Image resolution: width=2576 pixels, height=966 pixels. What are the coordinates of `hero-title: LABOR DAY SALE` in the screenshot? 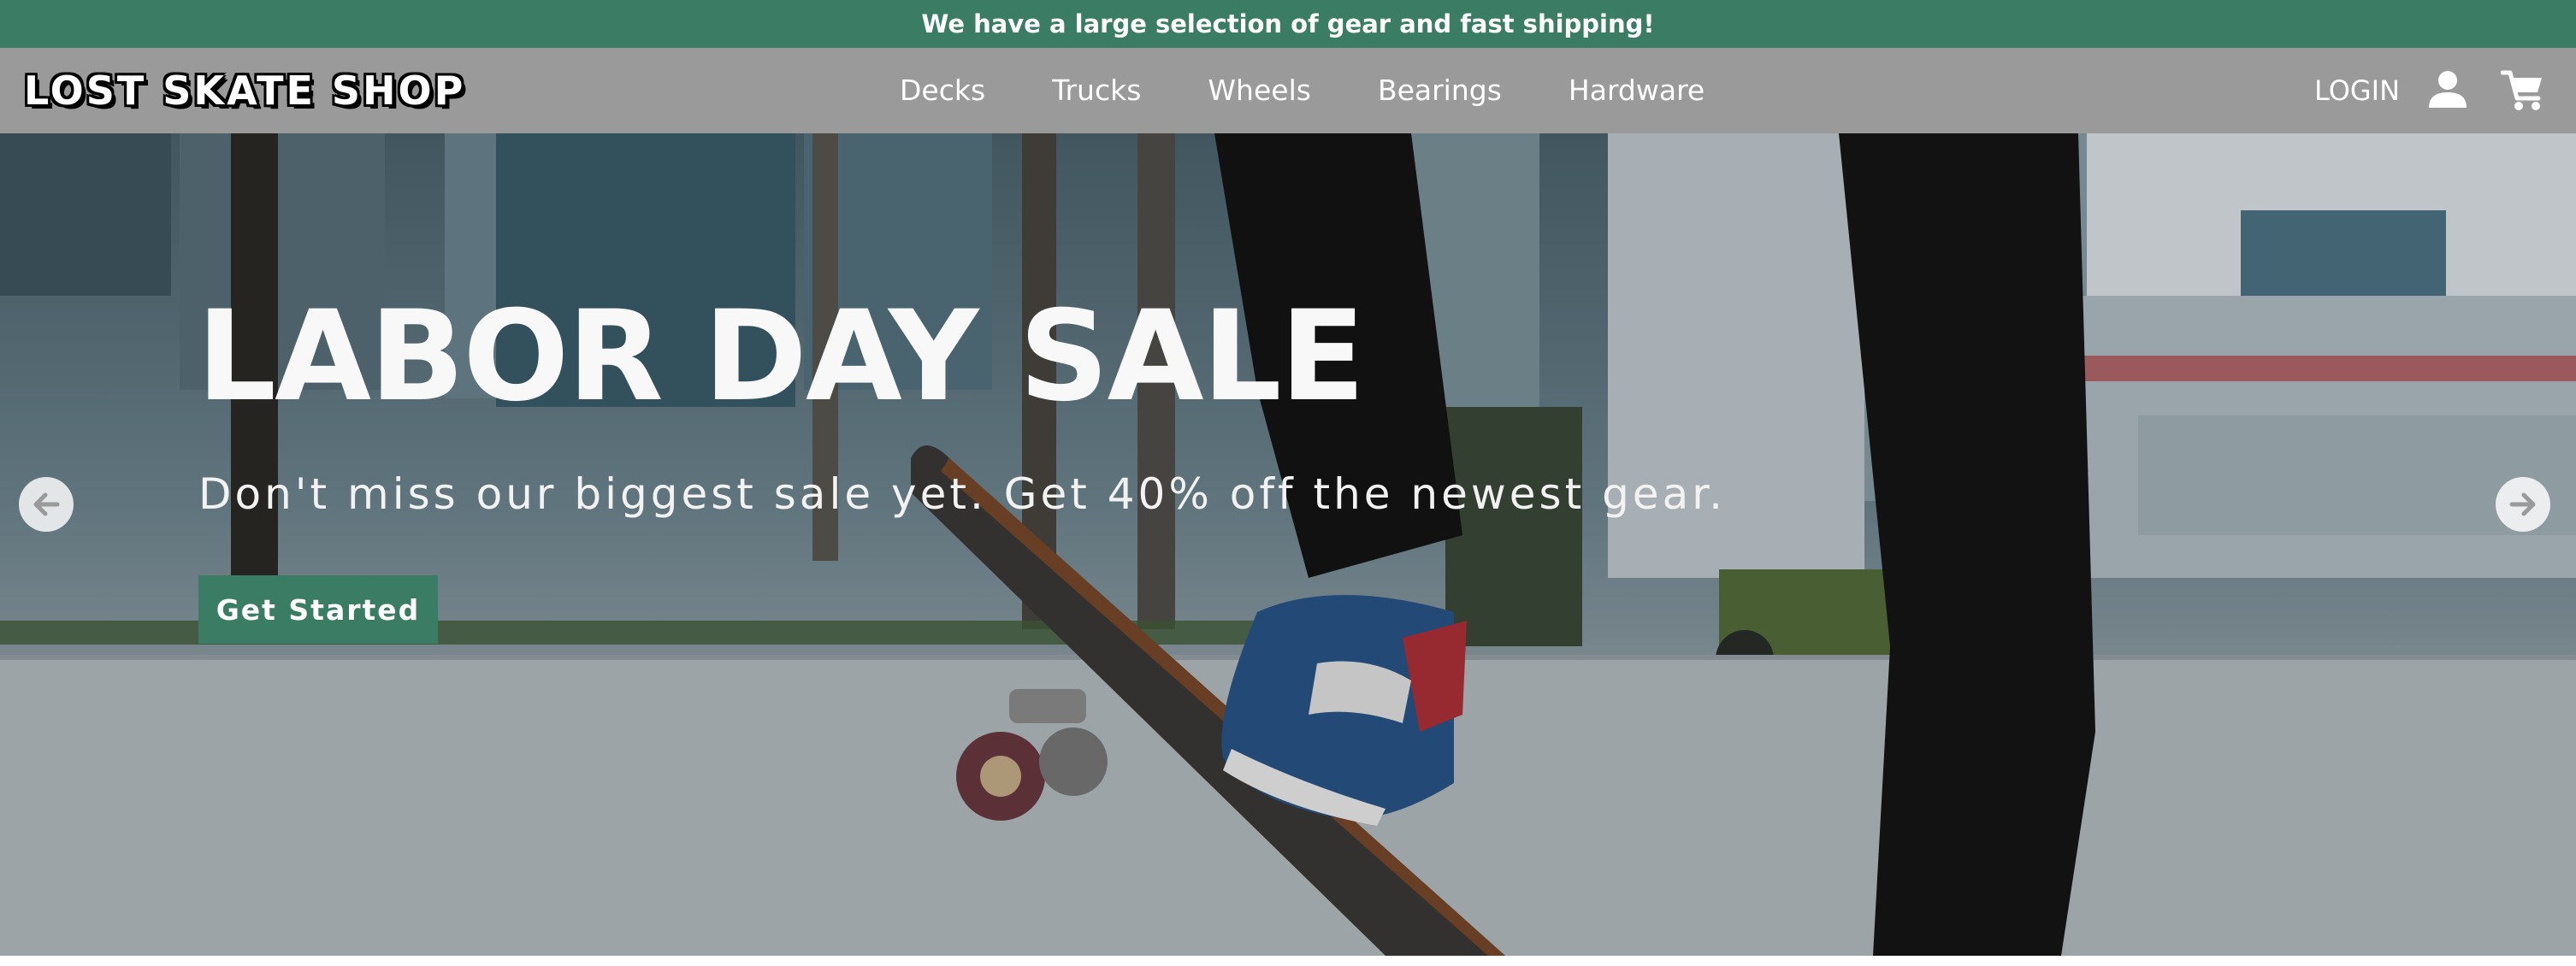 It's located at (781, 356).